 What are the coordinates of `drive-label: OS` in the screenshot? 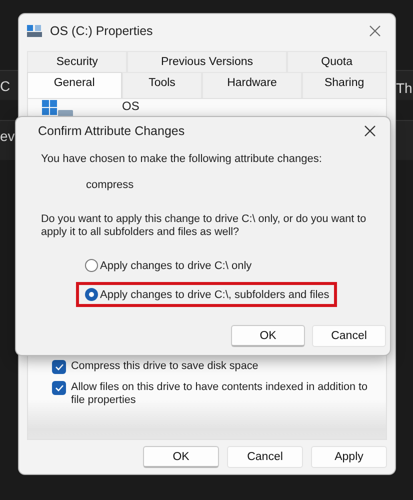 It's located at (131, 106).